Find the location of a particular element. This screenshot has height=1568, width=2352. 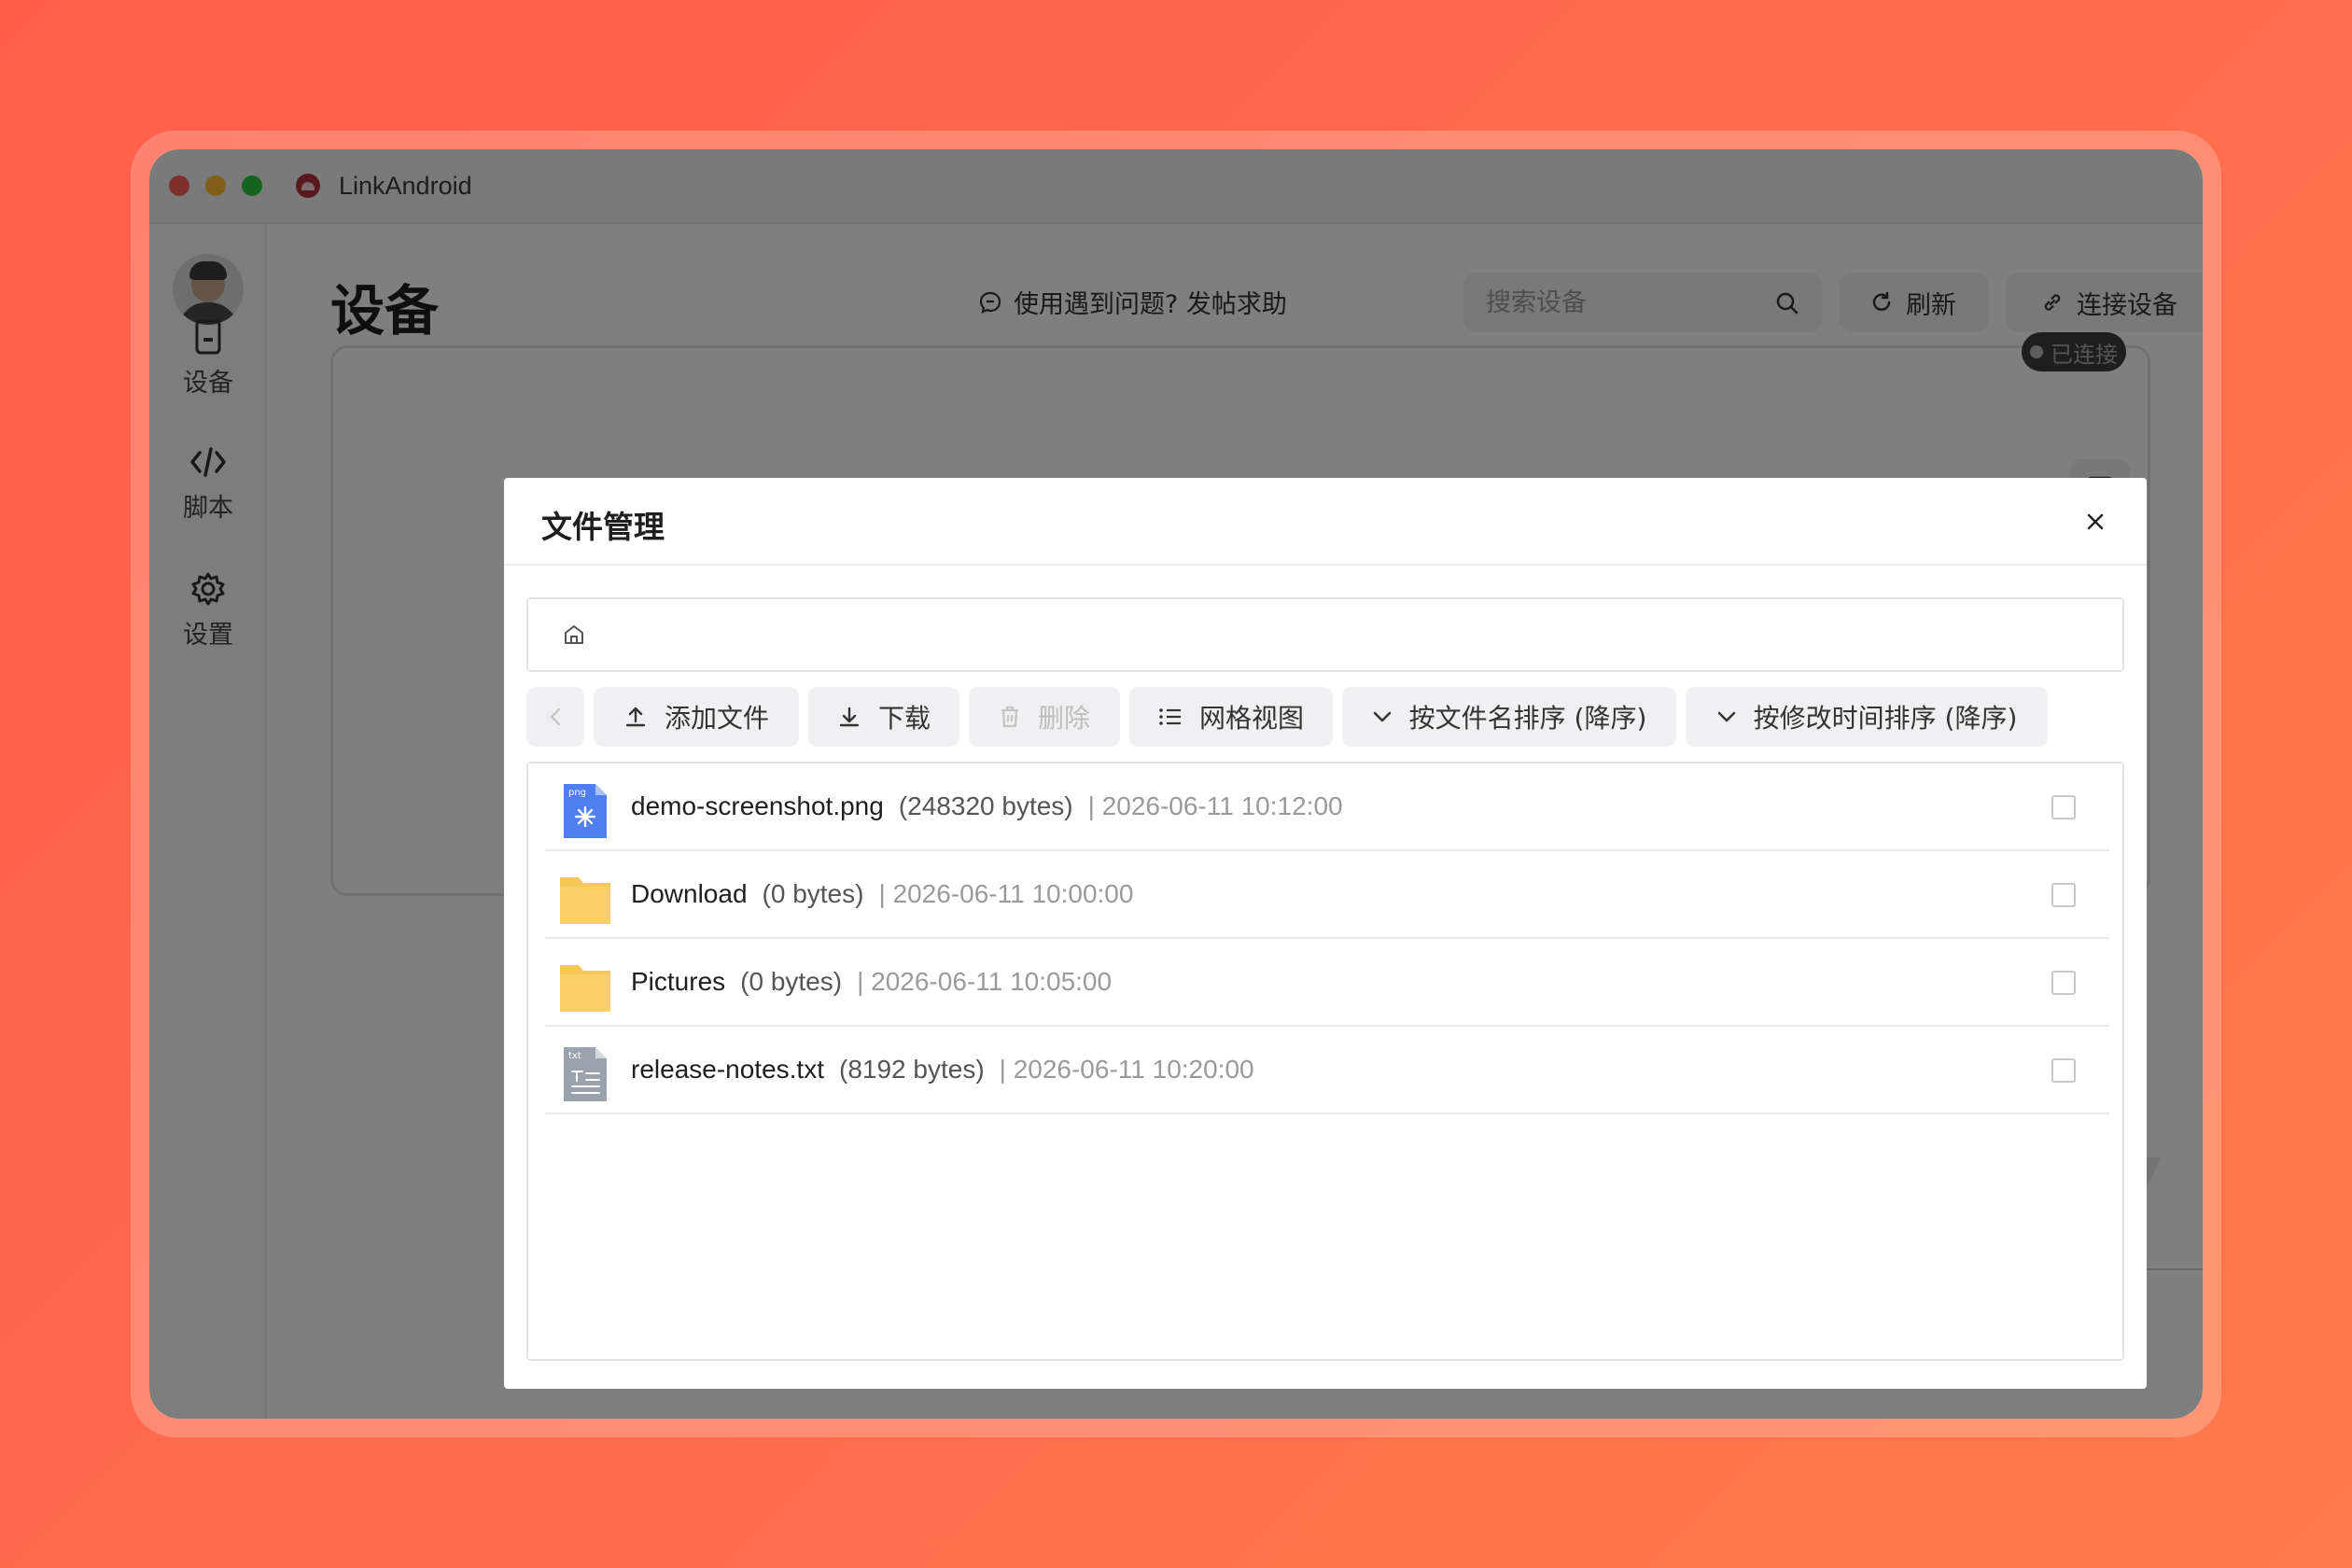

add-file-button: 添加文件 is located at coordinates (696, 717).